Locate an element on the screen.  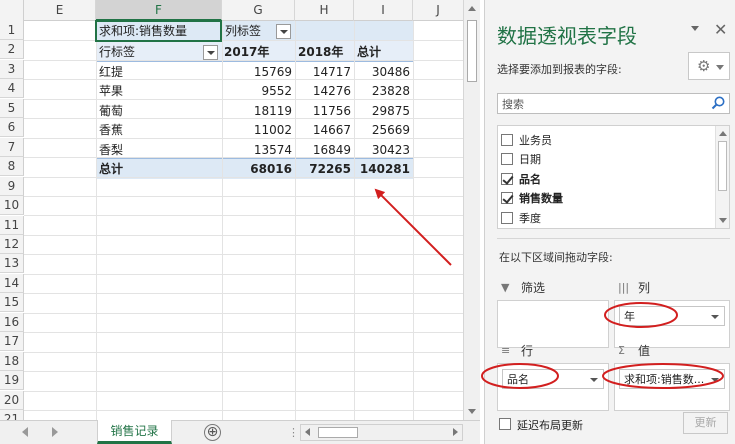
pivot-cell-total: 29875 is located at coordinates (382, 111).